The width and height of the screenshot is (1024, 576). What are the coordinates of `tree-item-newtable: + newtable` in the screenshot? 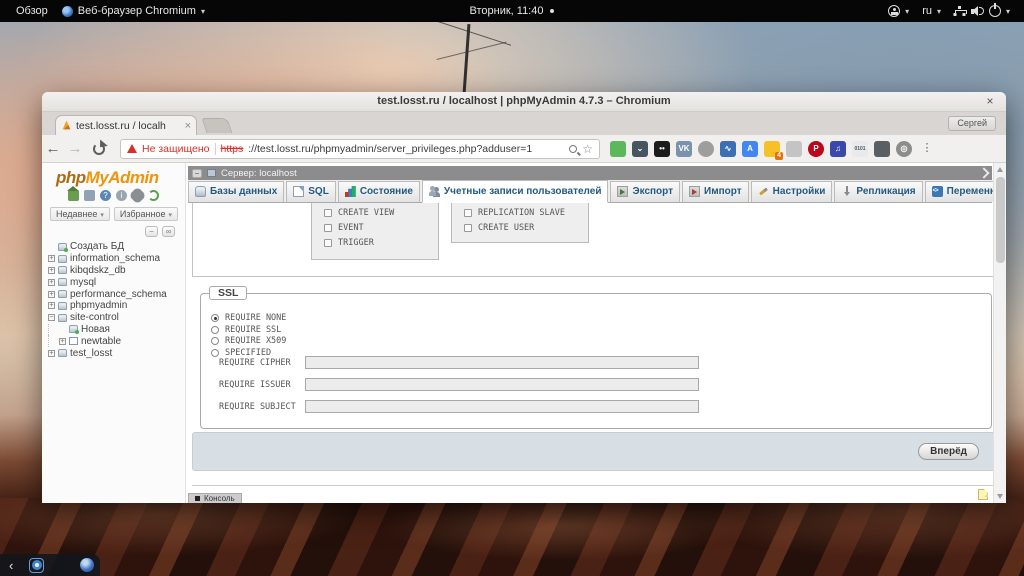 It's located at (116, 341).